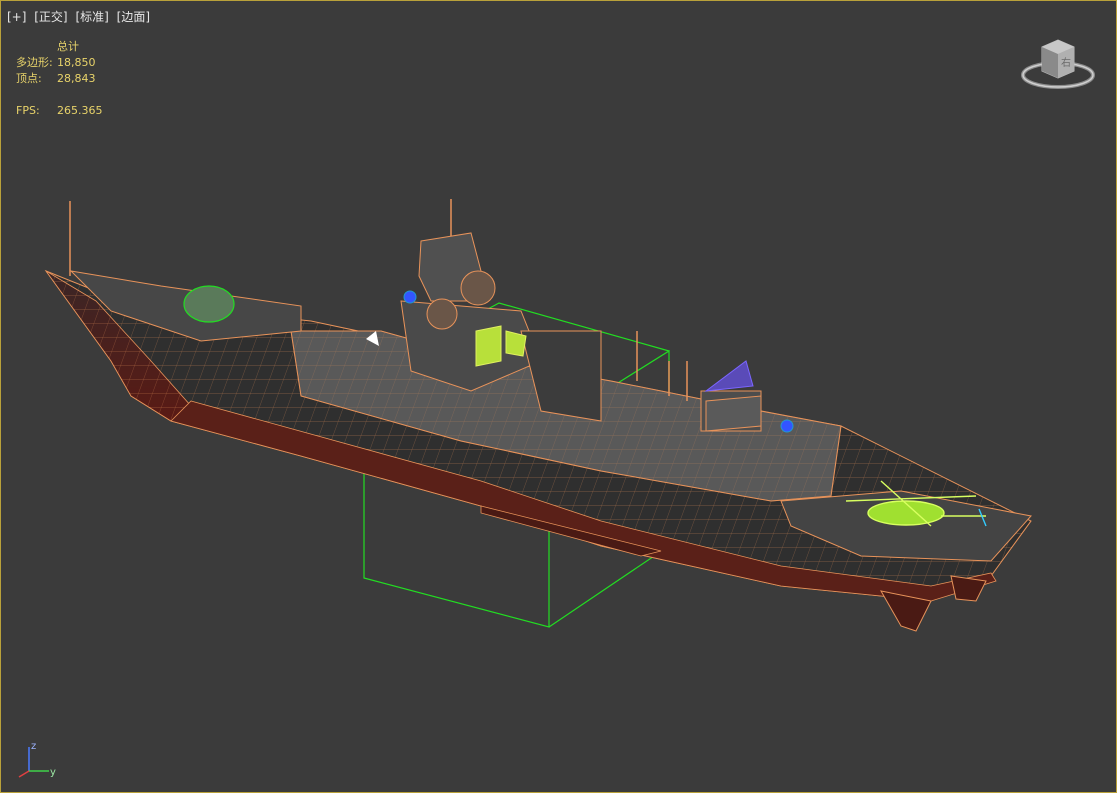 This screenshot has height=793, width=1117. What do you see at coordinates (33, 746) in the screenshot?
I see `axis-z-label: z` at bounding box center [33, 746].